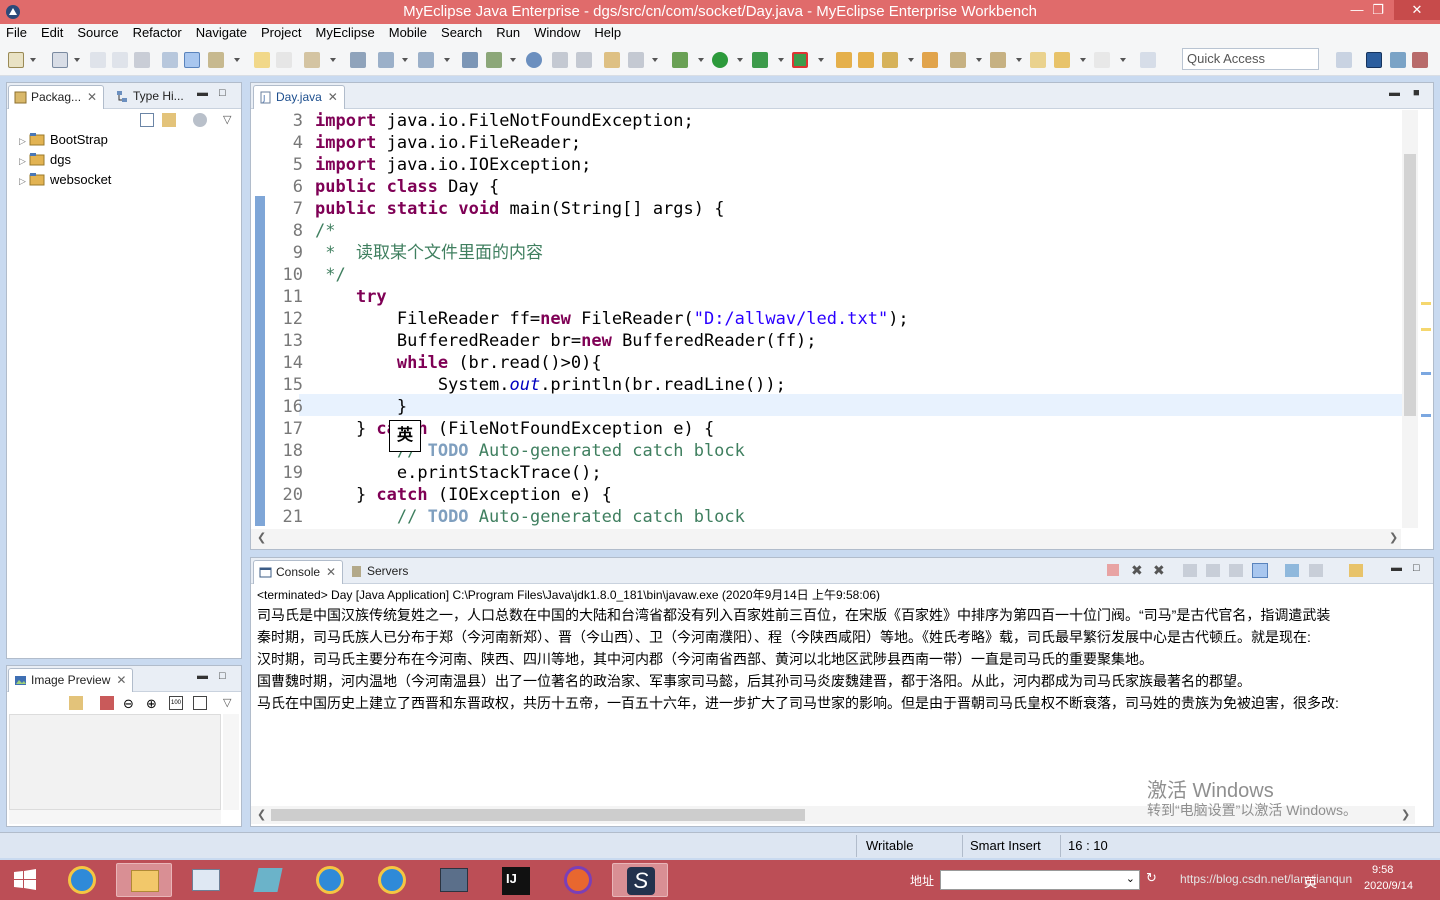 This screenshot has height=900, width=1440. What do you see at coordinates (192, 60) in the screenshot?
I see `mark-occurrences-icon` at bounding box center [192, 60].